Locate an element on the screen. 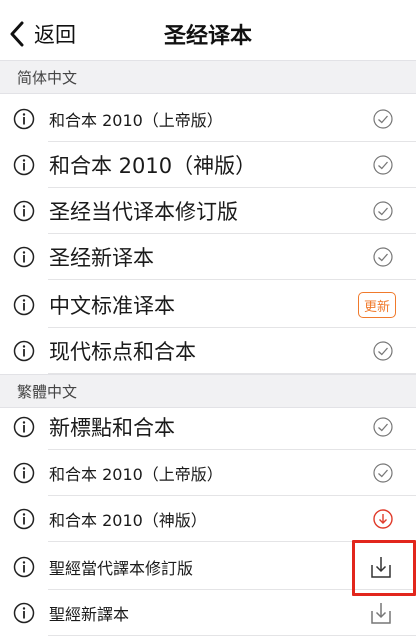 The height and width of the screenshot is (636, 416). list-item: 现代标点和合本 is located at coordinates (208, 351).